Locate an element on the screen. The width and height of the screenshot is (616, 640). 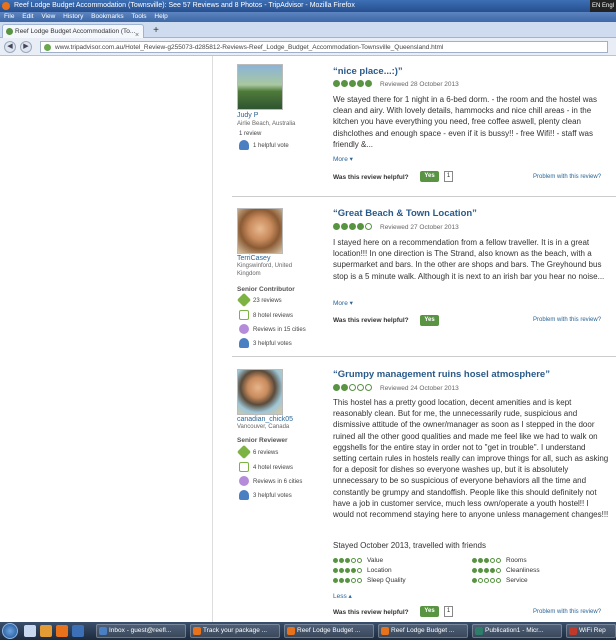
forward-button: ▶ is located at coordinates (26, 47).